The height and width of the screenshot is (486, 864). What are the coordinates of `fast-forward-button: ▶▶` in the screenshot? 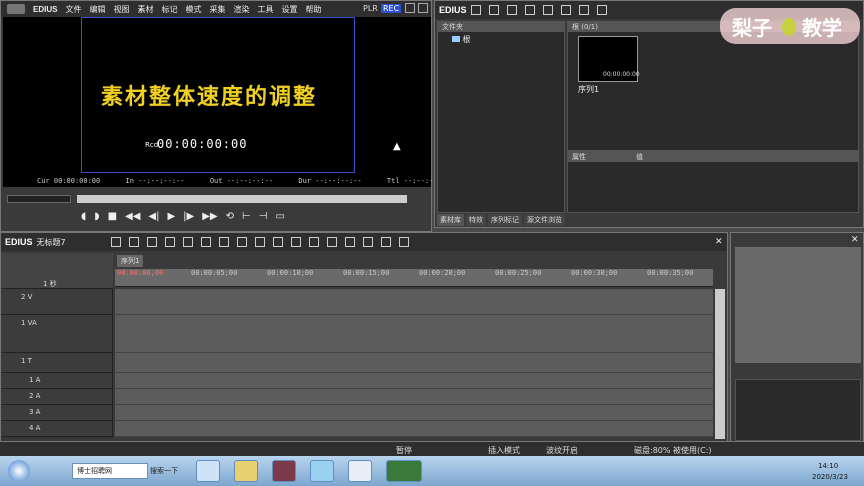 It's located at (209, 216).